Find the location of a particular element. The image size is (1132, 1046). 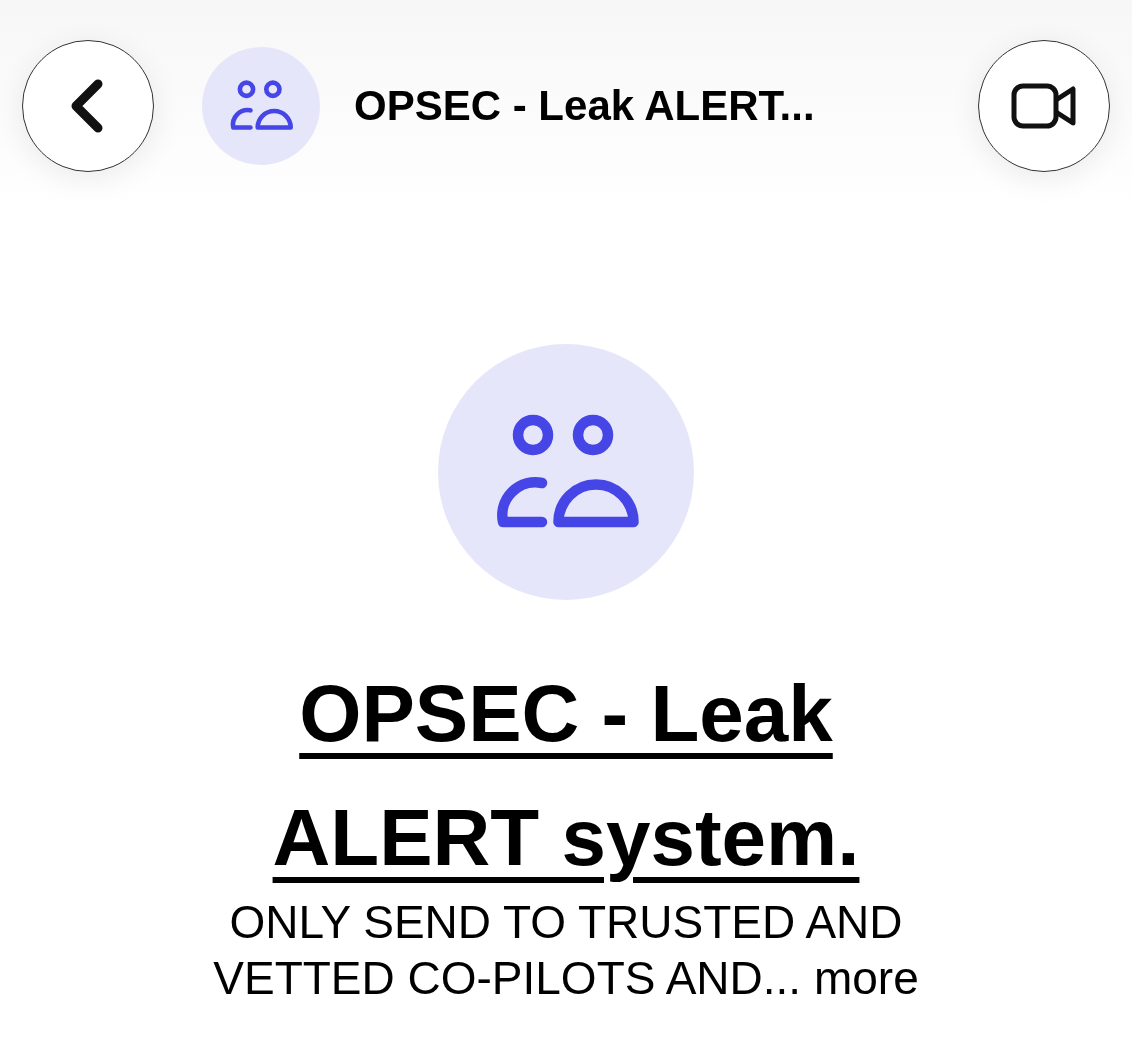

group-description: ONLY SEND TO TRUSTED AND VETTED CO-PILOTS AND... more is located at coordinates (566, 950).